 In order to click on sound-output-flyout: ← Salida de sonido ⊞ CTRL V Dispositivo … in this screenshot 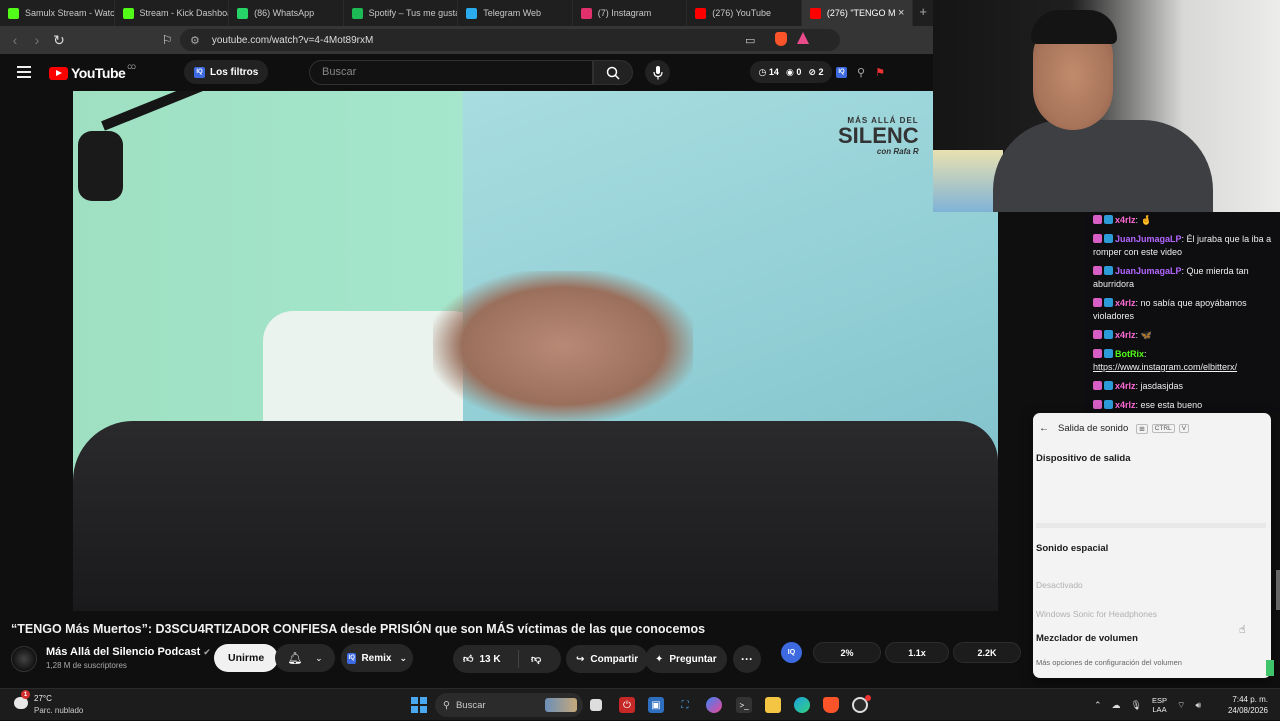, I will do `click(1152, 545)`.